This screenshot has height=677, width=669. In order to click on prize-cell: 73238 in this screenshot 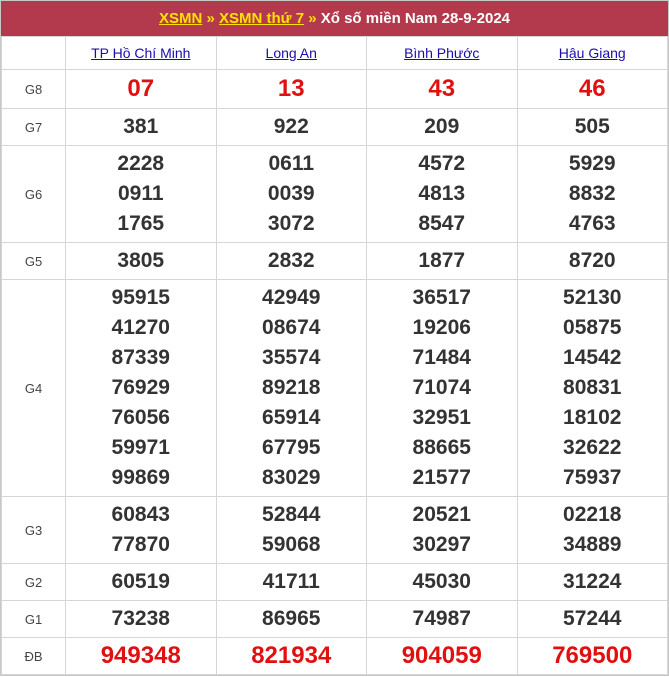, I will do `click(141, 619)`.